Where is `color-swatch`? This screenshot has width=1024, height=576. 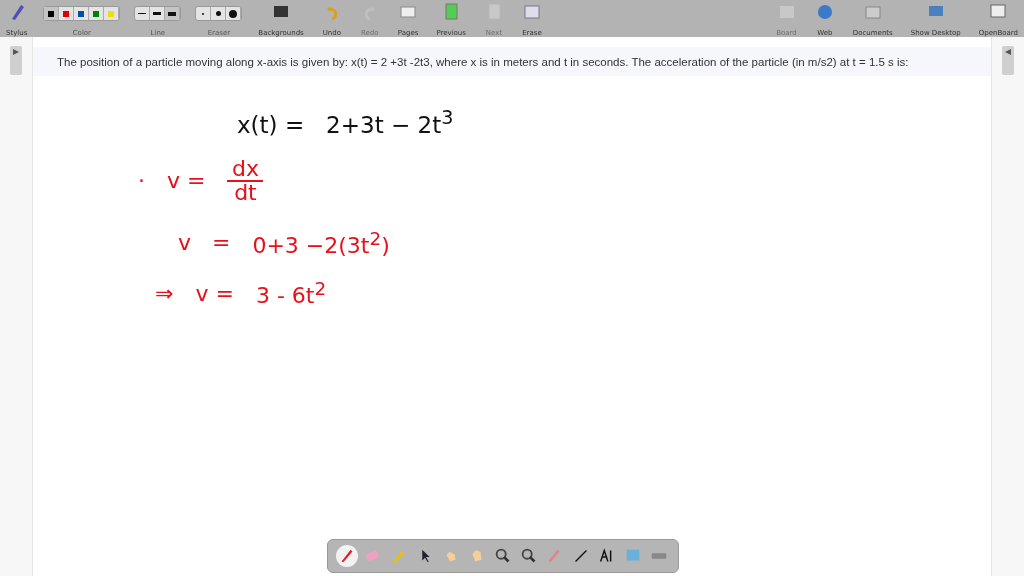
color-swatch is located at coordinates (52, 13).